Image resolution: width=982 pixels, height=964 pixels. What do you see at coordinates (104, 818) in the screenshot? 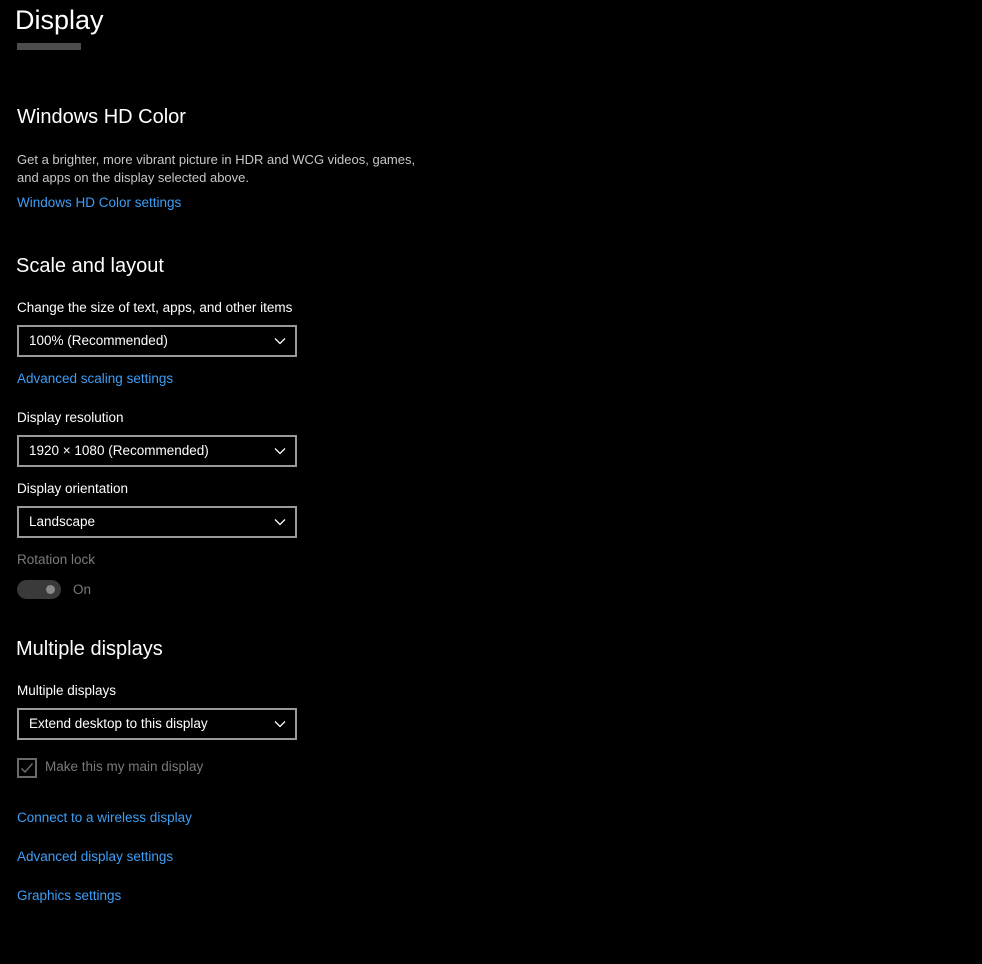
I see `wireless-display-link: Connect to a wireless display` at bounding box center [104, 818].